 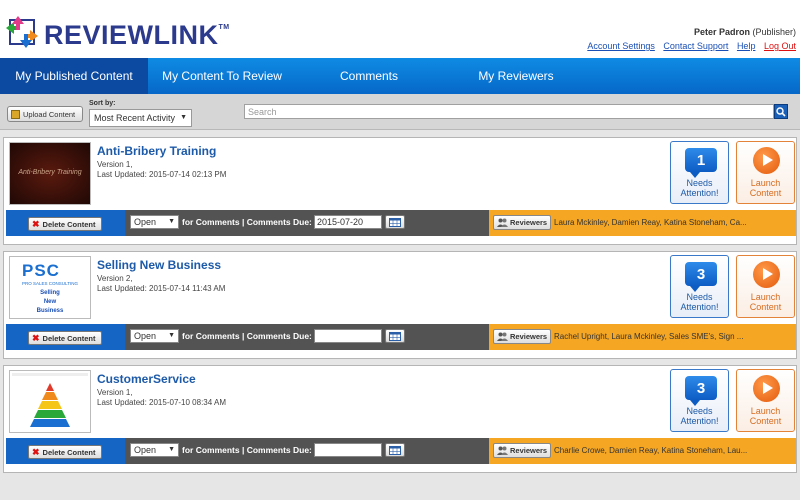 I want to click on user-info: Peter Padron (Publisher), so click(x=745, y=32).